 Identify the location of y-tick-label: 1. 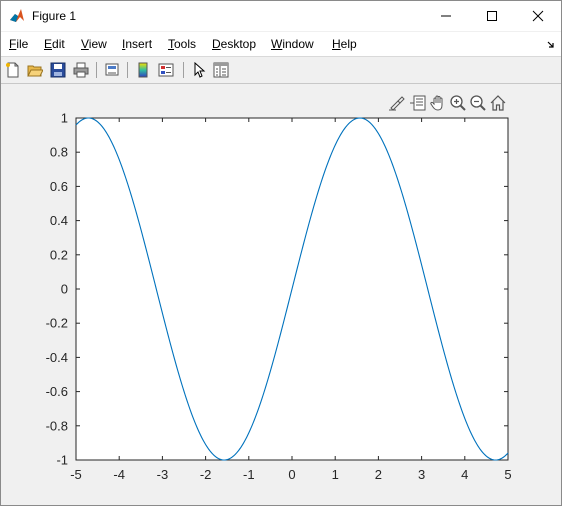
(64, 118).